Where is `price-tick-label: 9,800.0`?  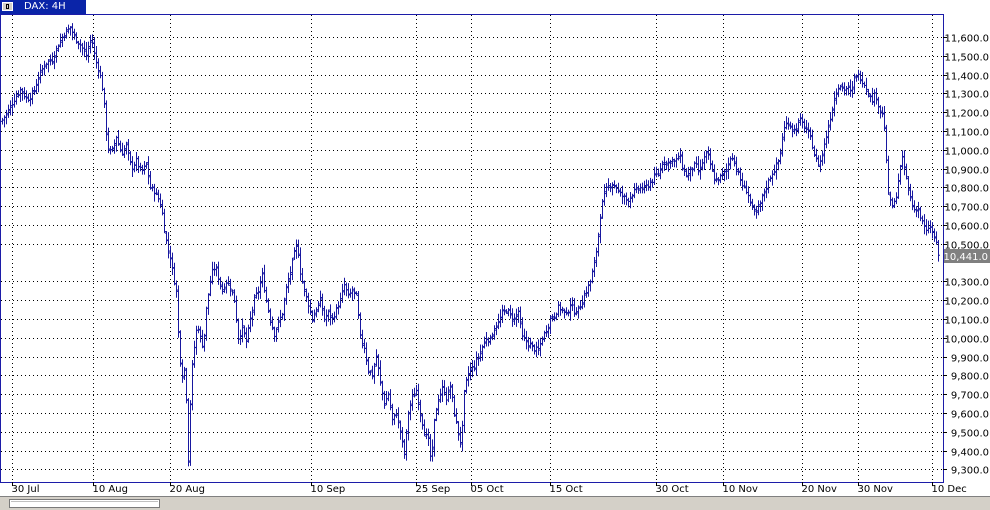 price-tick-label: 9,800.0 is located at coordinates (970, 377).